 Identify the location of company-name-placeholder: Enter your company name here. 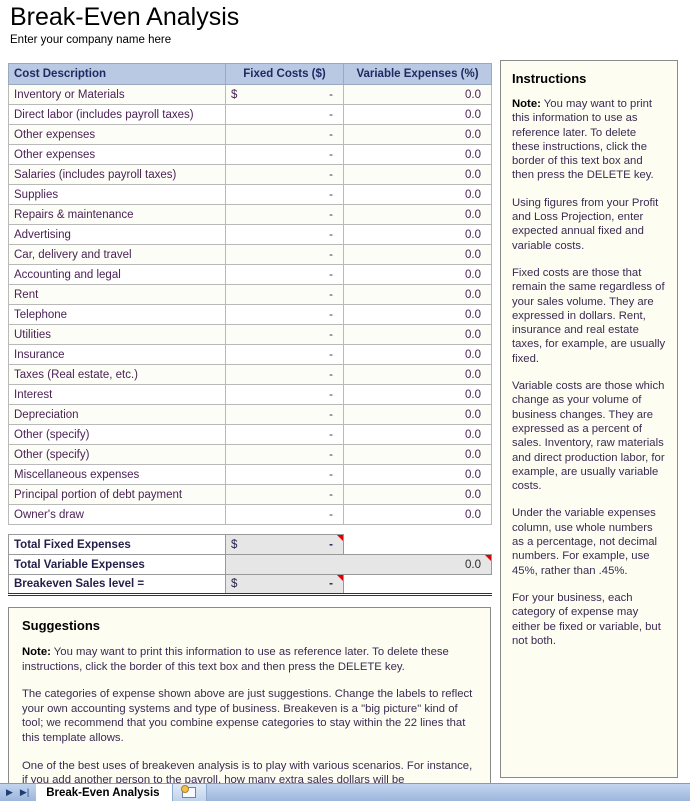
(124, 40).